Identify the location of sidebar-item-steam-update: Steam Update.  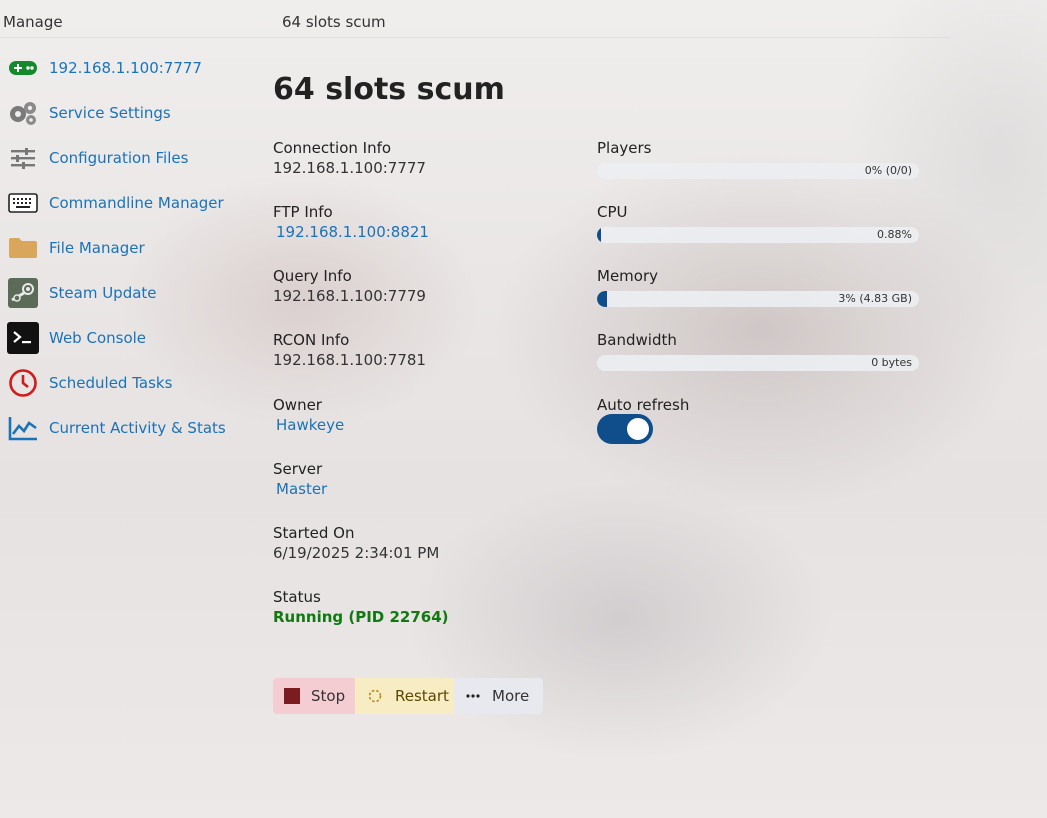
(120, 293).